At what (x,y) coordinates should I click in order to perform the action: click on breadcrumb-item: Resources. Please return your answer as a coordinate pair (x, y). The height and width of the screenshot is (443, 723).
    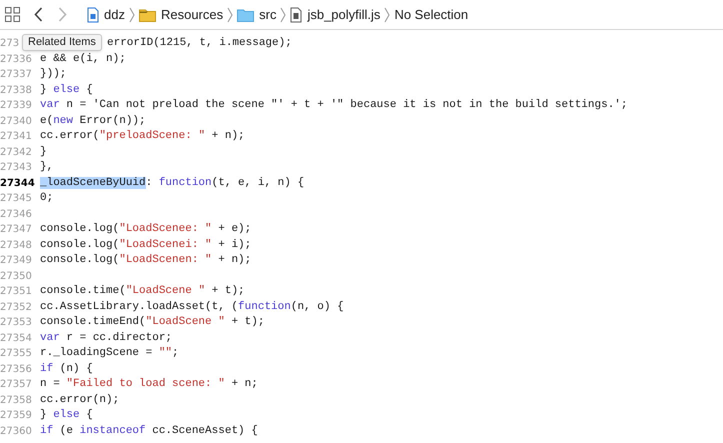
    Looking at the image, I should click on (181, 14).